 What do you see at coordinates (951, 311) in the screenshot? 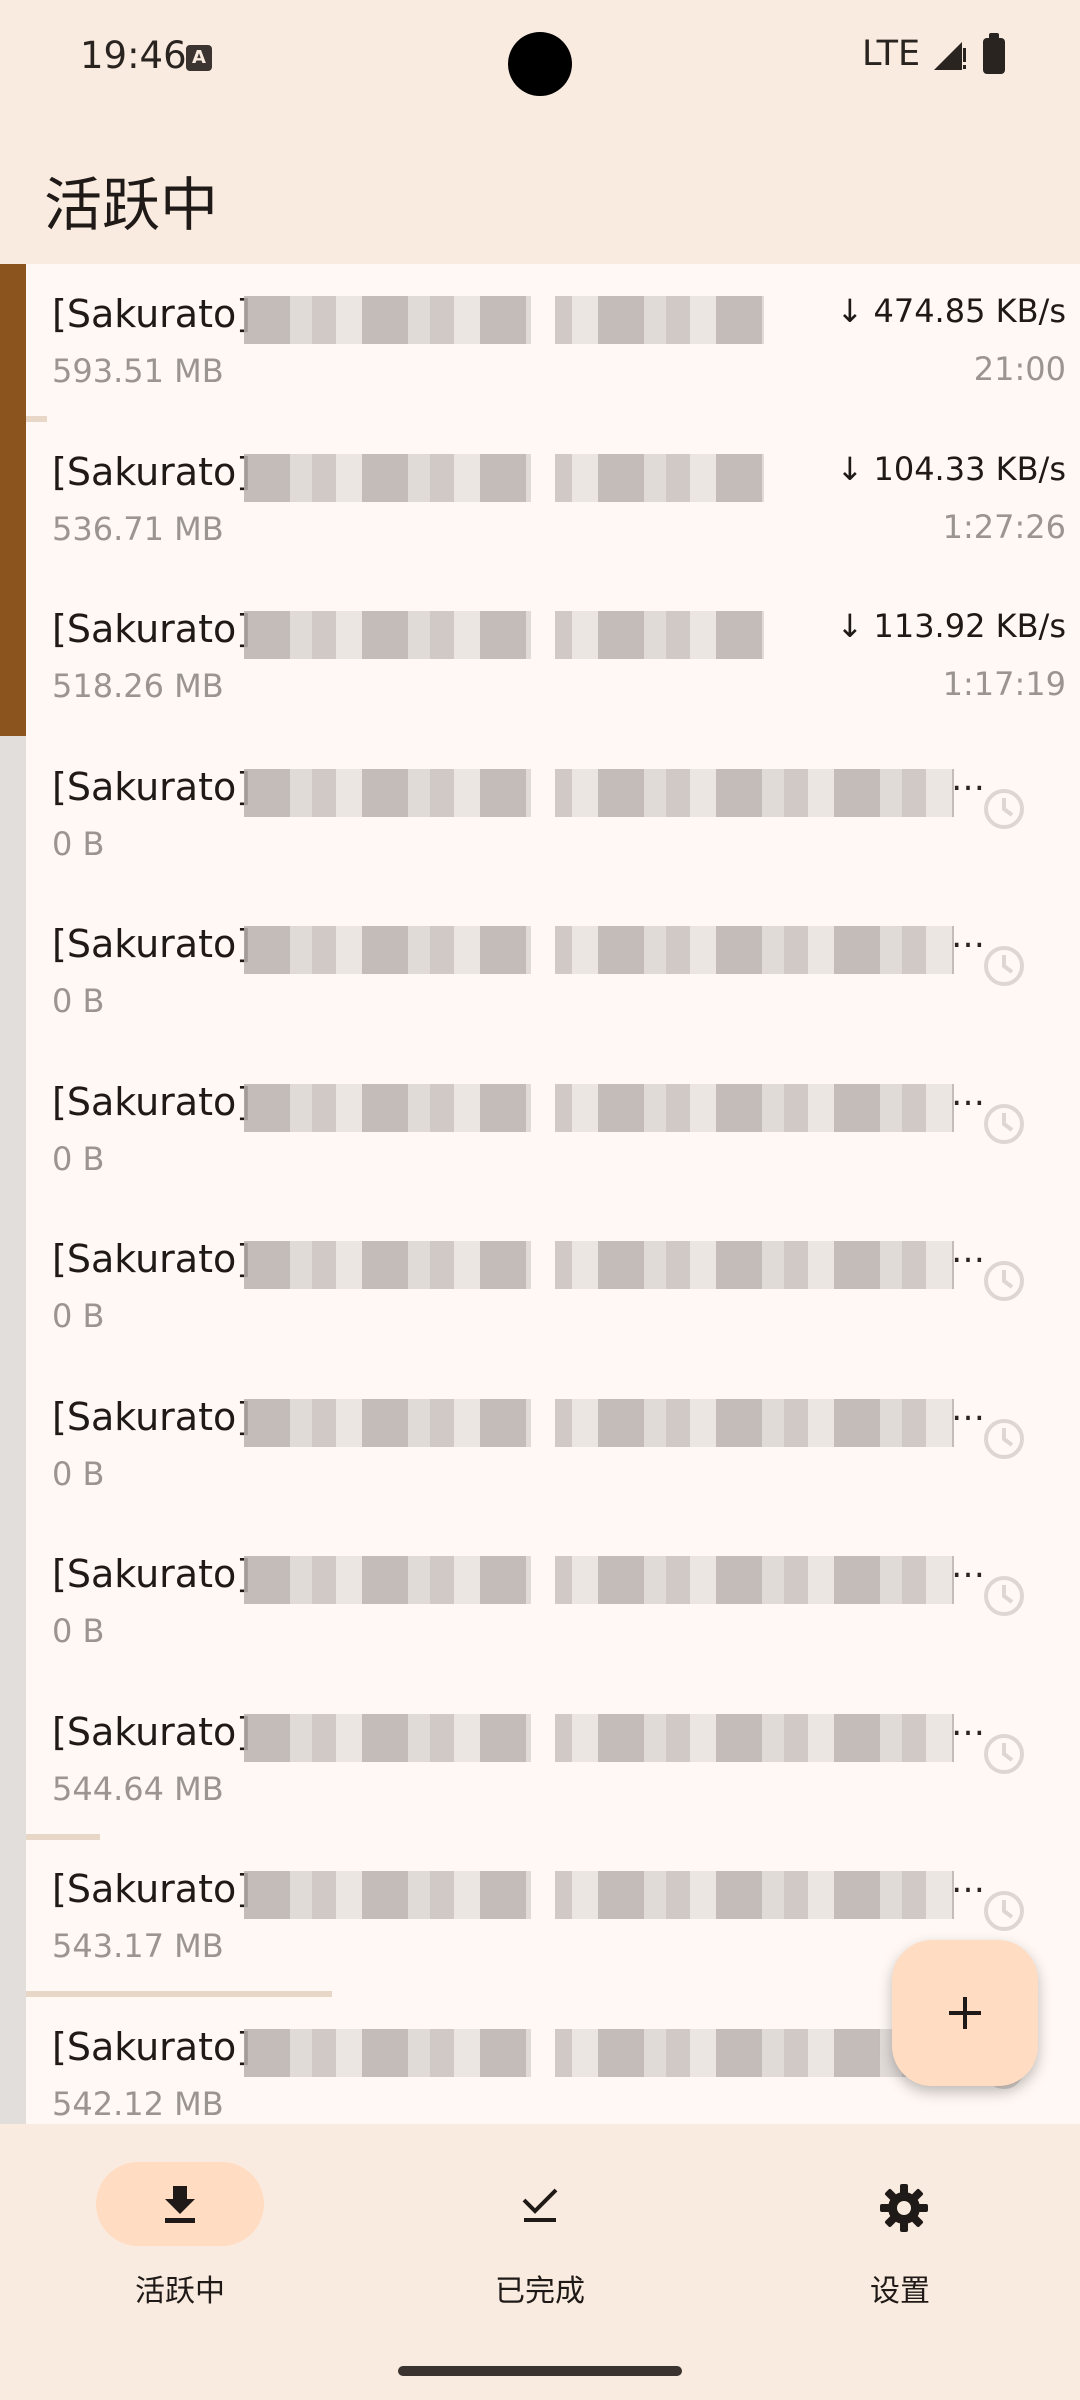
I see `download-speed: ↓ 474.85 KB/s` at bounding box center [951, 311].